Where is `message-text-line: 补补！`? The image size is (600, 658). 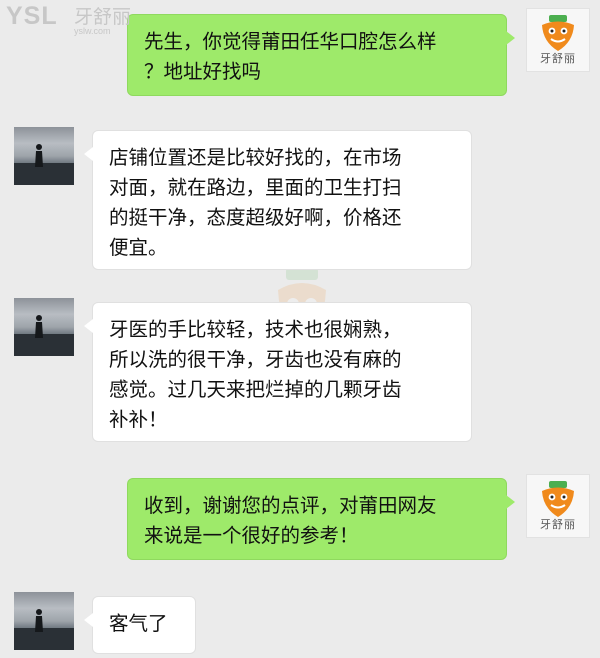
message-text-line: 补补！ is located at coordinates (138, 419).